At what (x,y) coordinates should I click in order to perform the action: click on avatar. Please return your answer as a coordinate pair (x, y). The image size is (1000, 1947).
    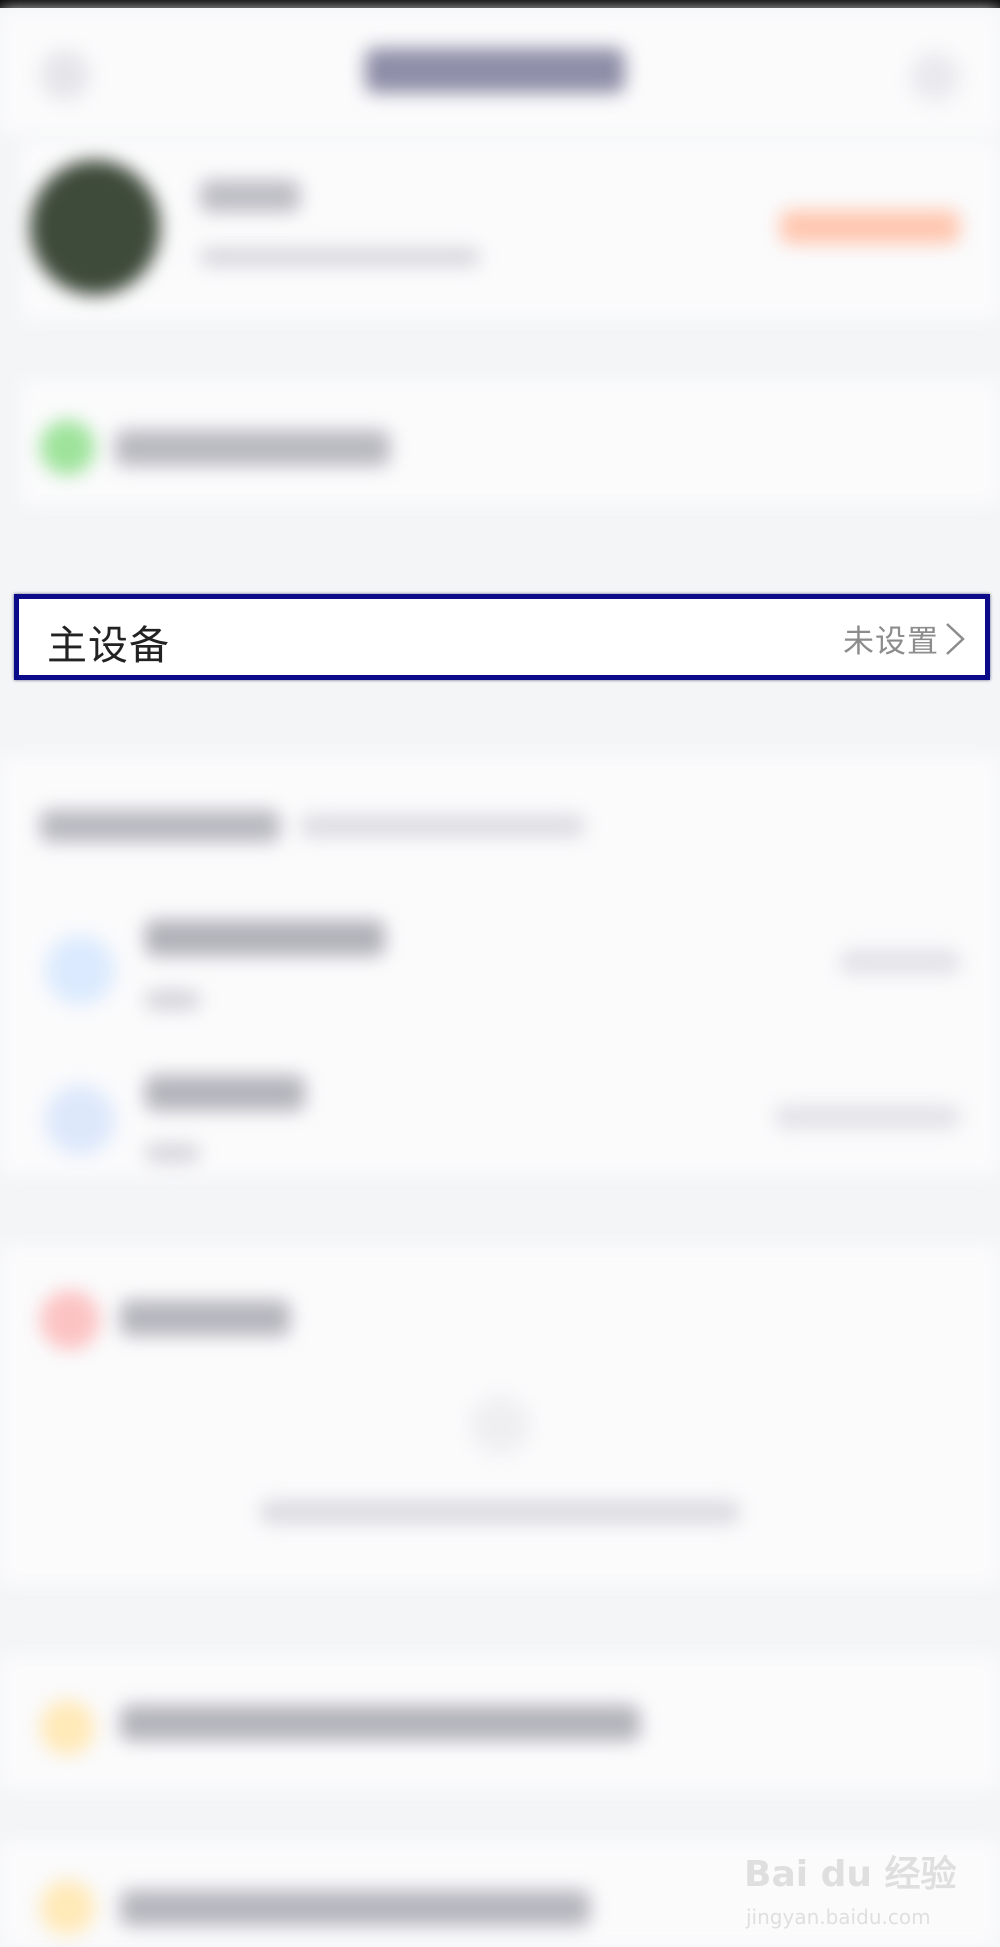
    Looking at the image, I should click on (95, 227).